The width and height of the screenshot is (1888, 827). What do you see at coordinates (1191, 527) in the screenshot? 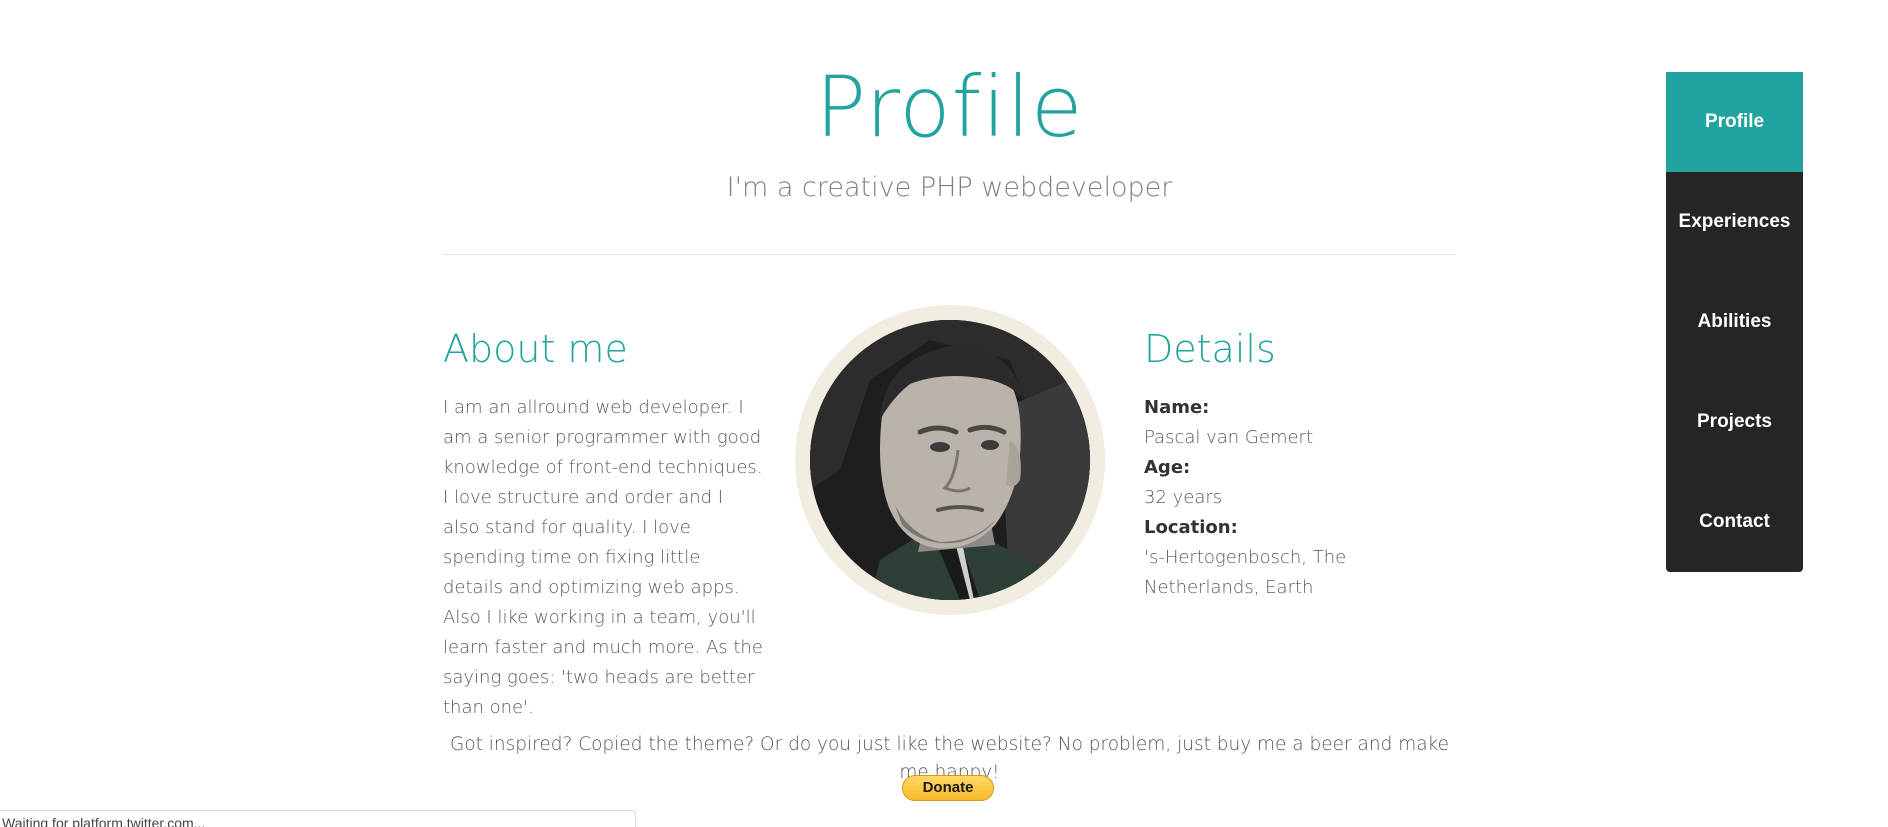
I see `location-label: Location:` at bounding box center [1191, 527].